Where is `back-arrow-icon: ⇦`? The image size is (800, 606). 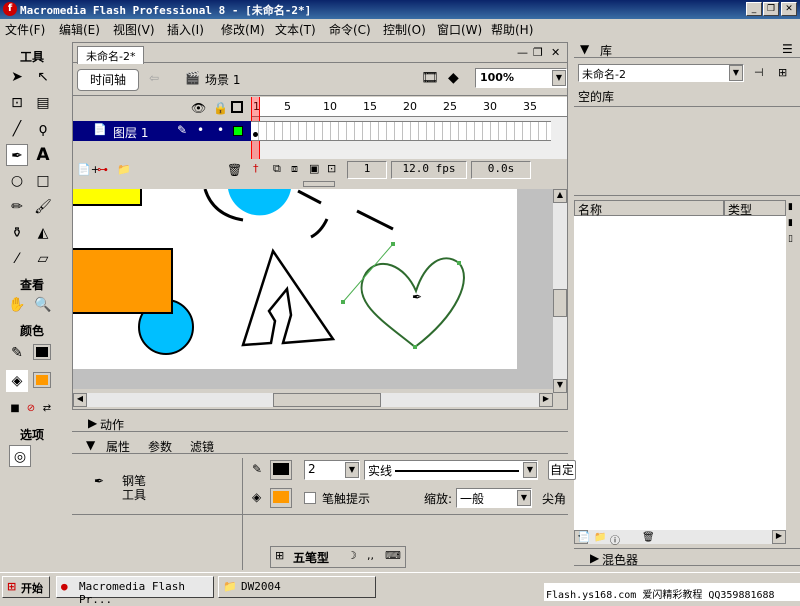
back-arrow-icon: ⇦ is located at coordinates (154, 78).